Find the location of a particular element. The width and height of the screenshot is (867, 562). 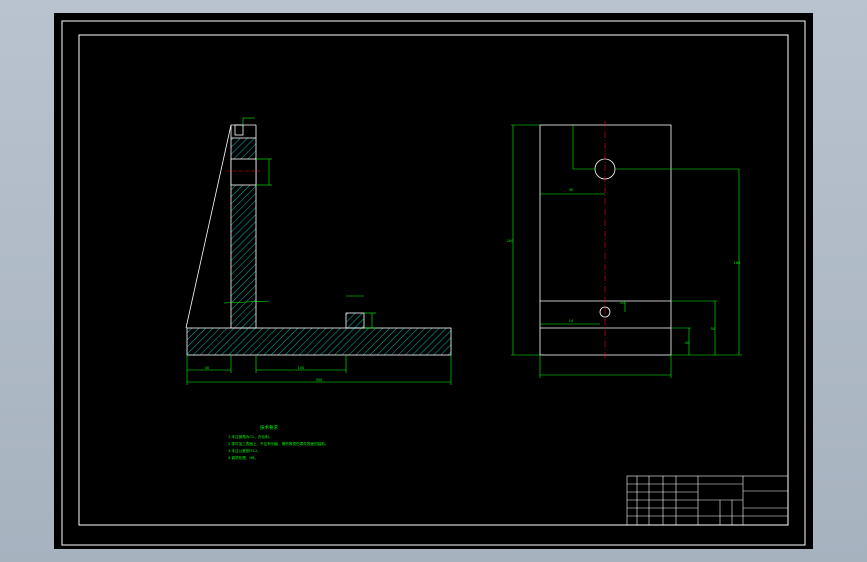

tech-req-line-1: 1.未注倒角为C1，去毛刺。 is located at coordinates (250, 436).